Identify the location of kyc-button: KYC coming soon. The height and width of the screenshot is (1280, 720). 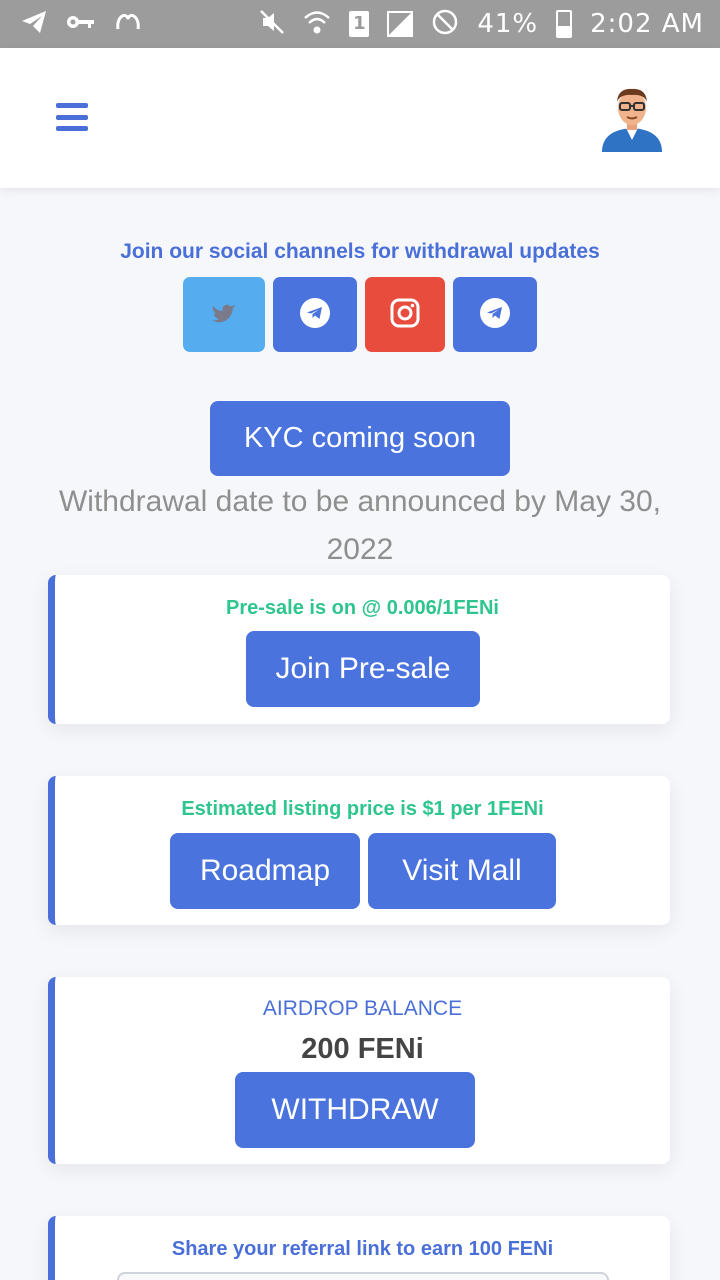
(360, 438).